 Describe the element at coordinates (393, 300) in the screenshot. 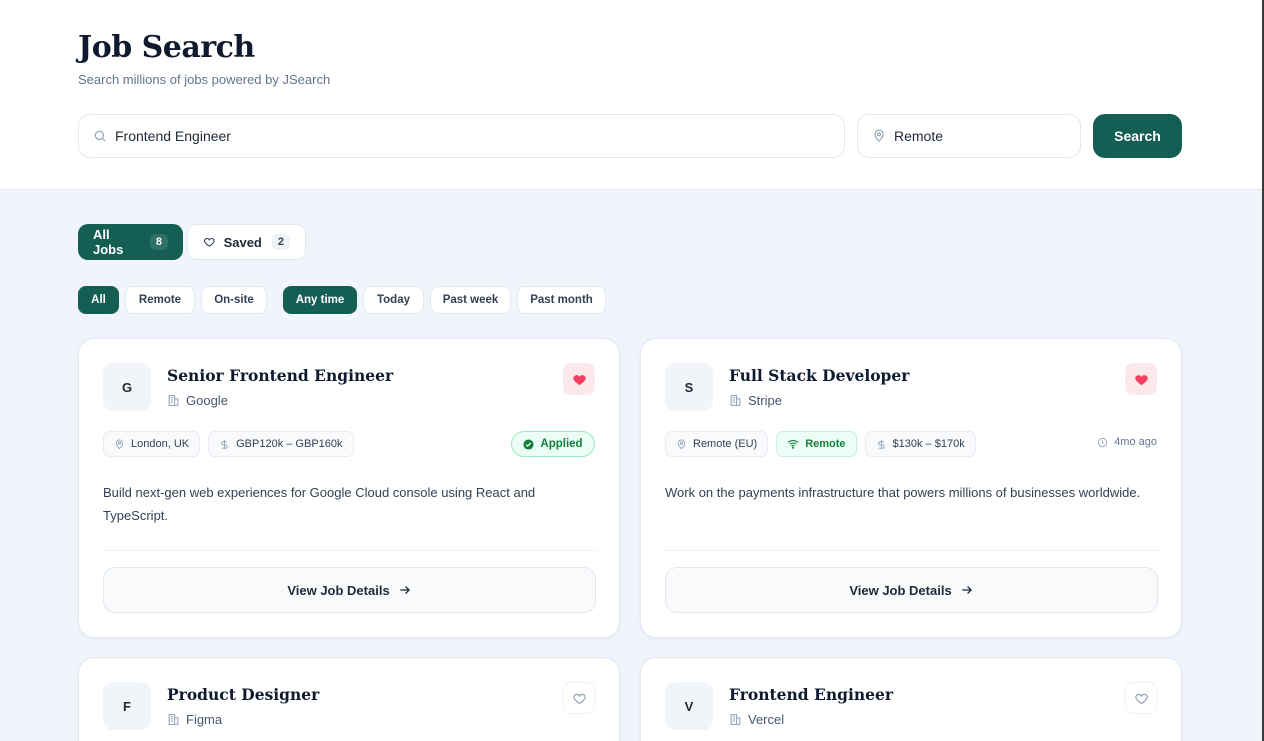

I see `filter-chip-today: Today` at that location.